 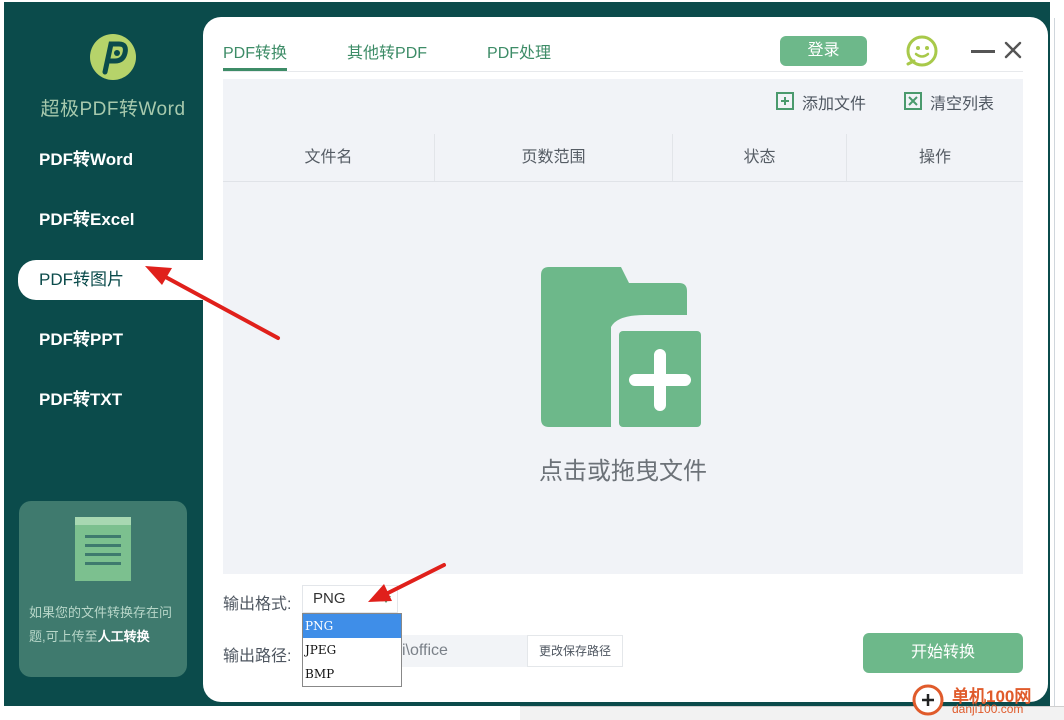 What do you see at coordinates (387, 55) in the screenshot?
I see `tab-other-to-pdf: 其他转PDF` at bounding box center [387, 55].